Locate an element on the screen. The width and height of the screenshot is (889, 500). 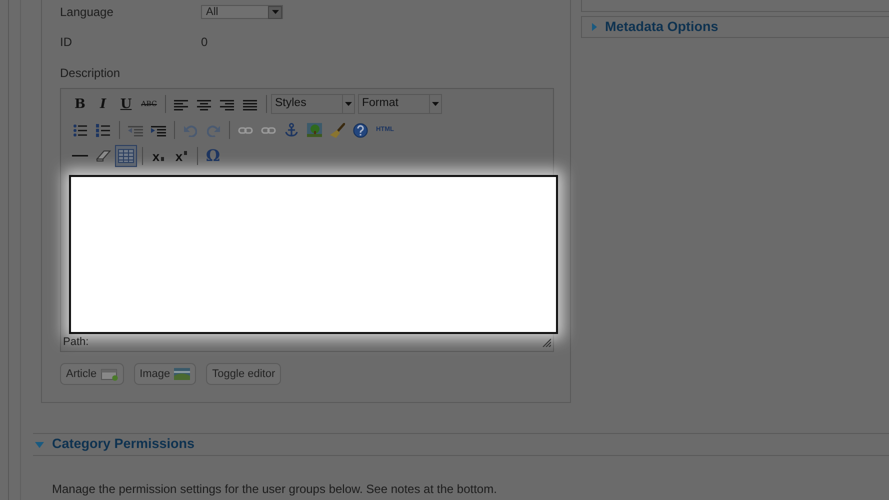
permissions-header: Category Permissions is located at coordinates (461, 444).